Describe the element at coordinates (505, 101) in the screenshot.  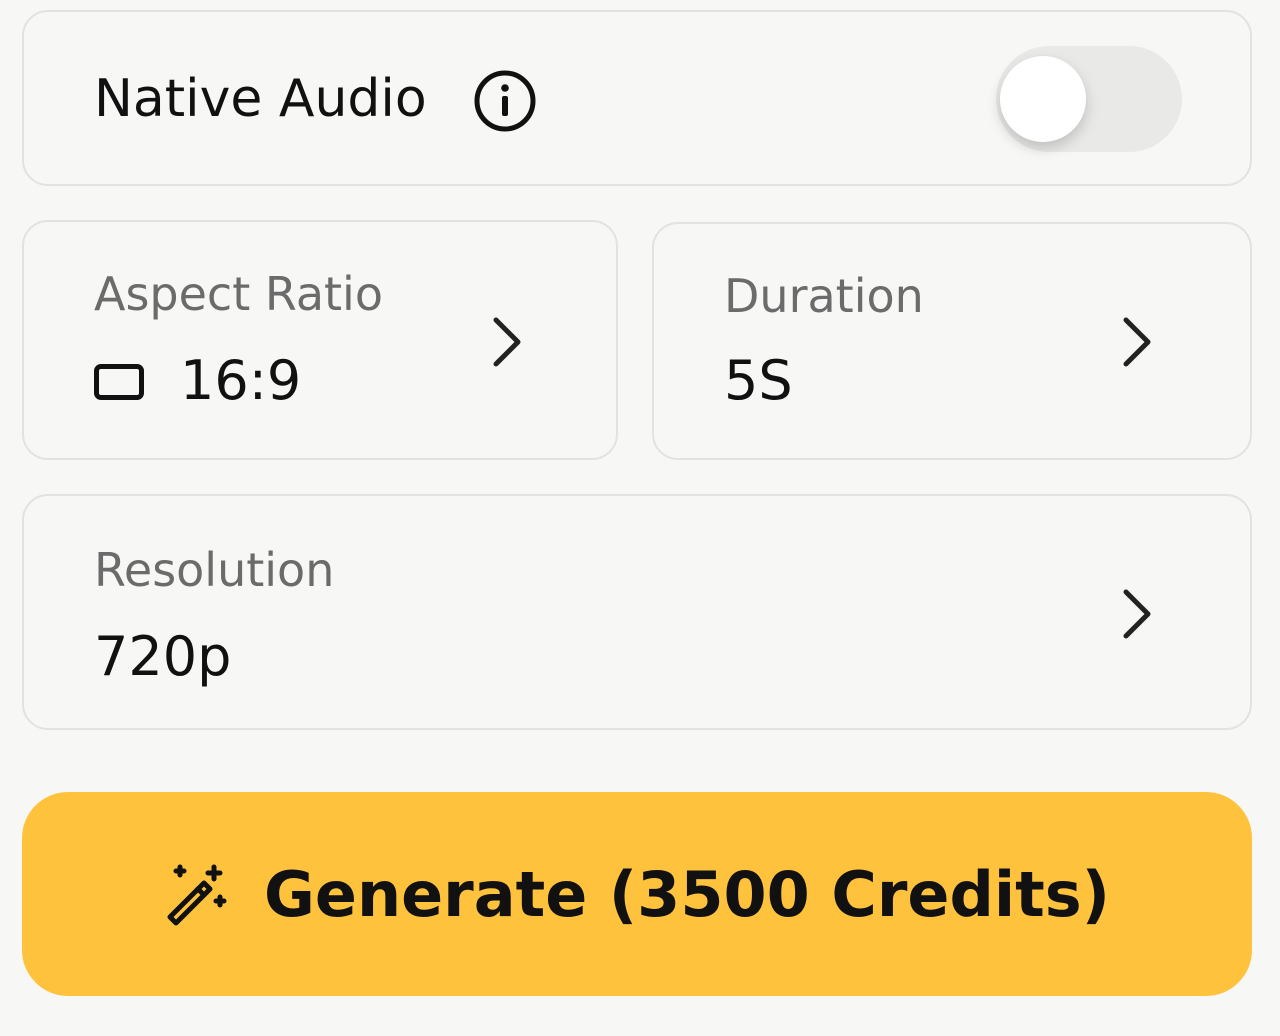
I see `info-icon` at that location.